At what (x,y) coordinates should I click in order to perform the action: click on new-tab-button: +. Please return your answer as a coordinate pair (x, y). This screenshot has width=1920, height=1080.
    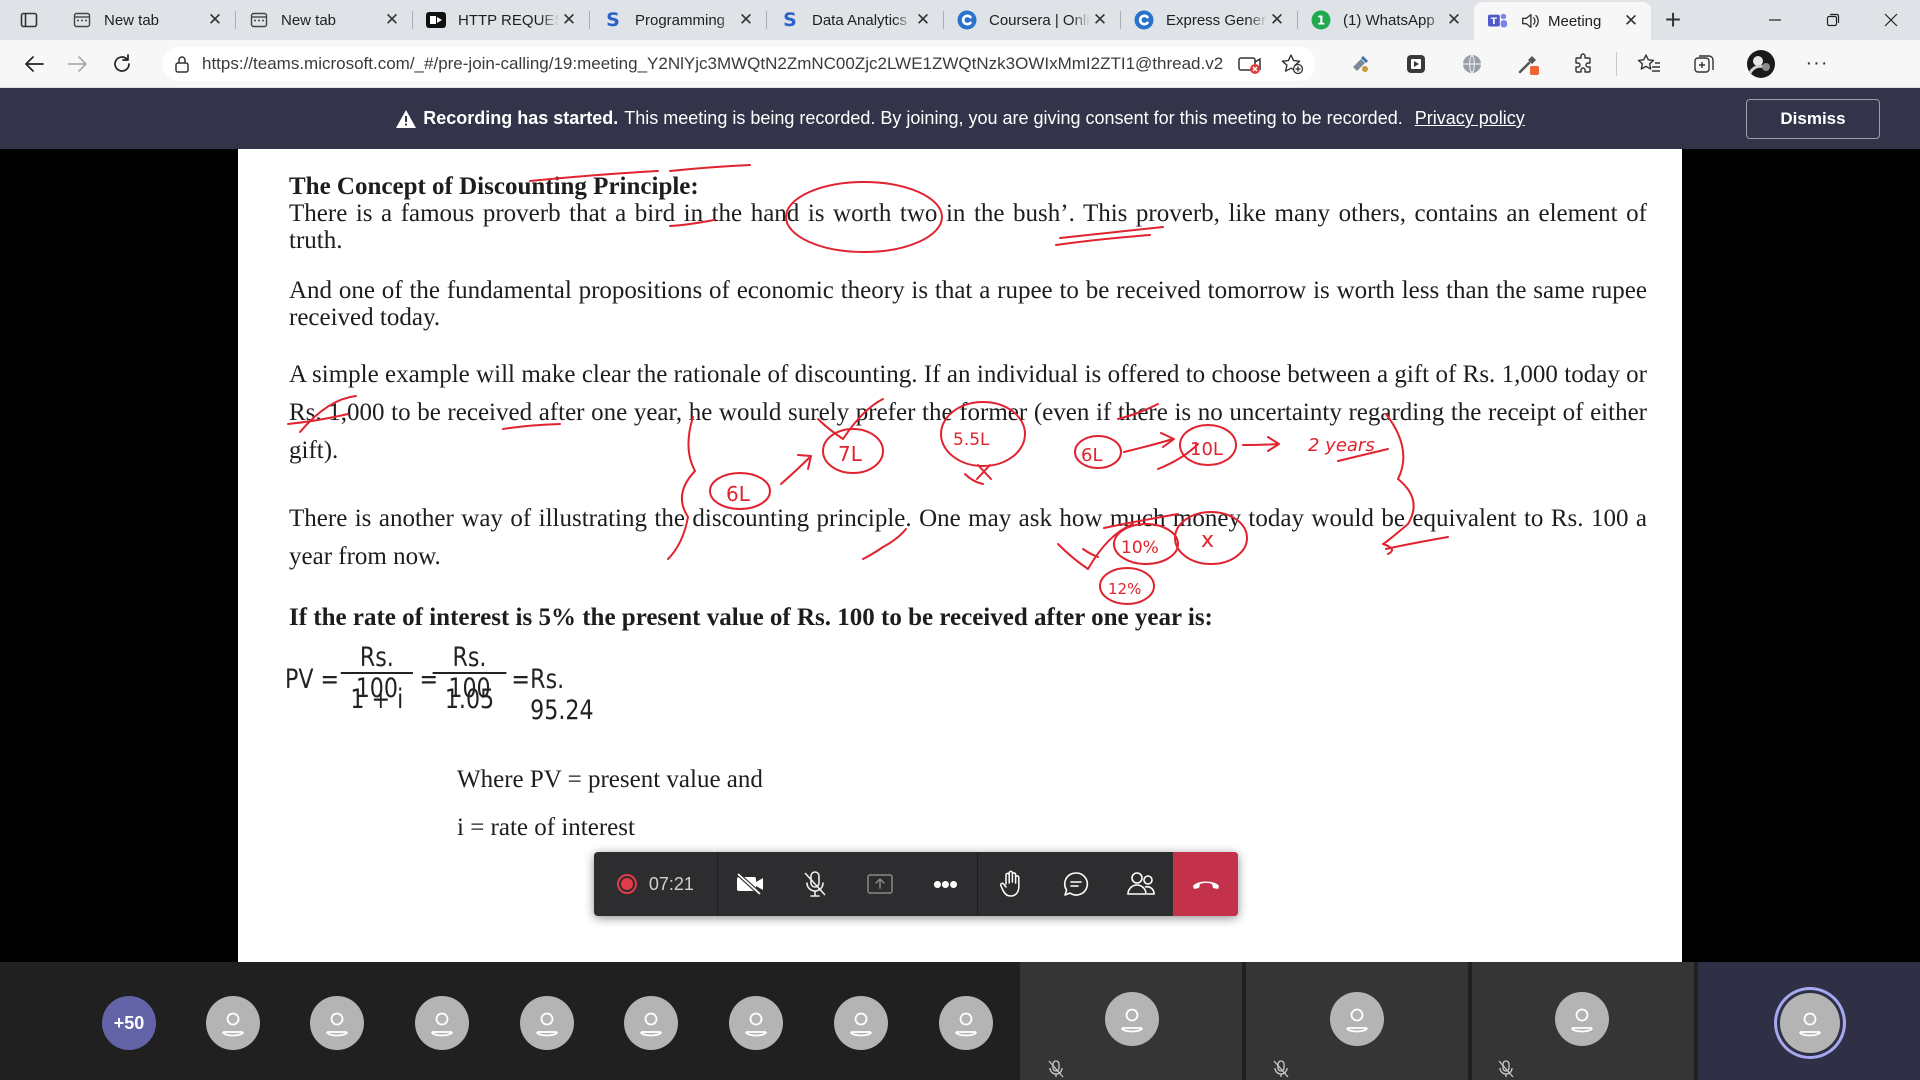
    Looking at the image, I should click on (1673, 20).